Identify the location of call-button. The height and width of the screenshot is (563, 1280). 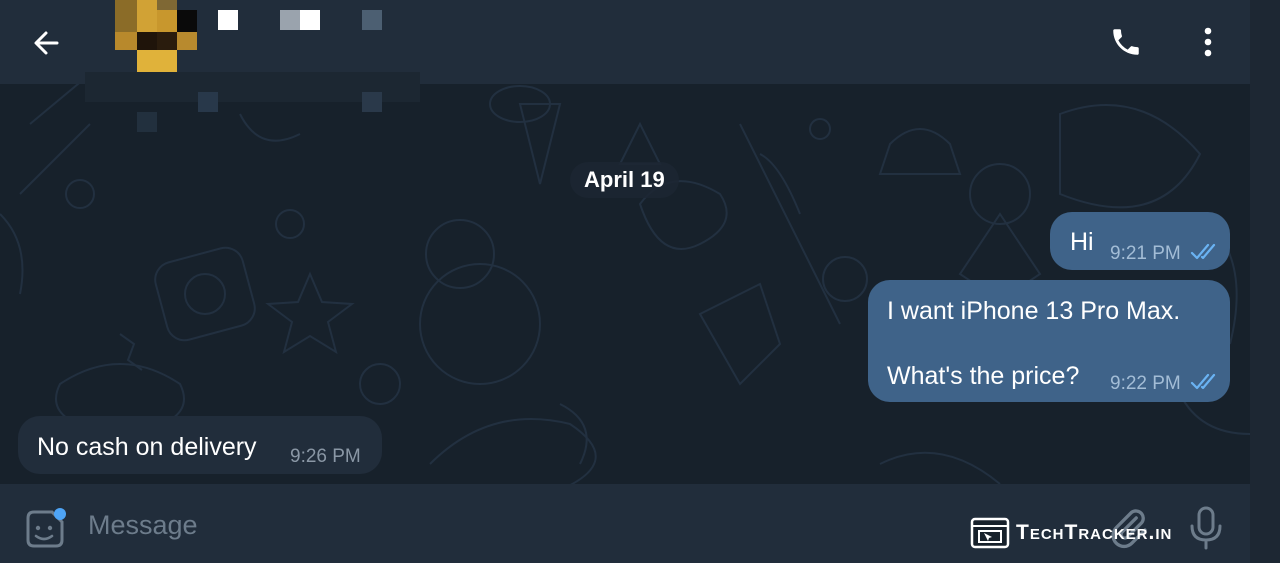
(1126, 42).